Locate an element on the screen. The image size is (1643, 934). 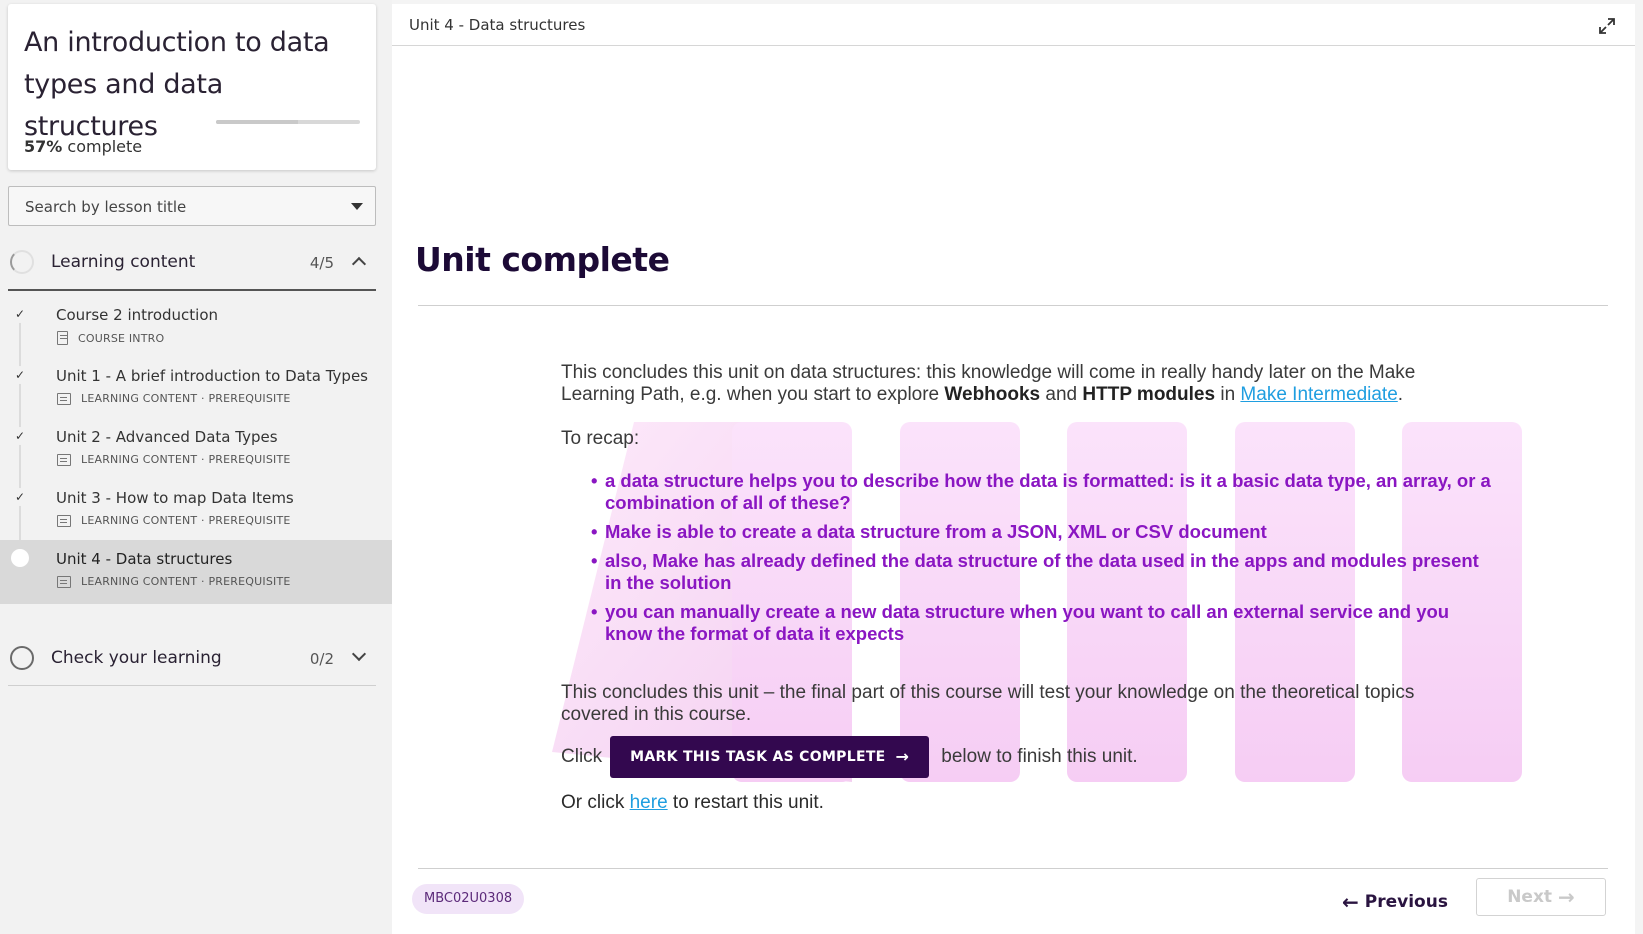
breadcrumb: Unit 4 - Data structures is located at coordinates (497, 25).